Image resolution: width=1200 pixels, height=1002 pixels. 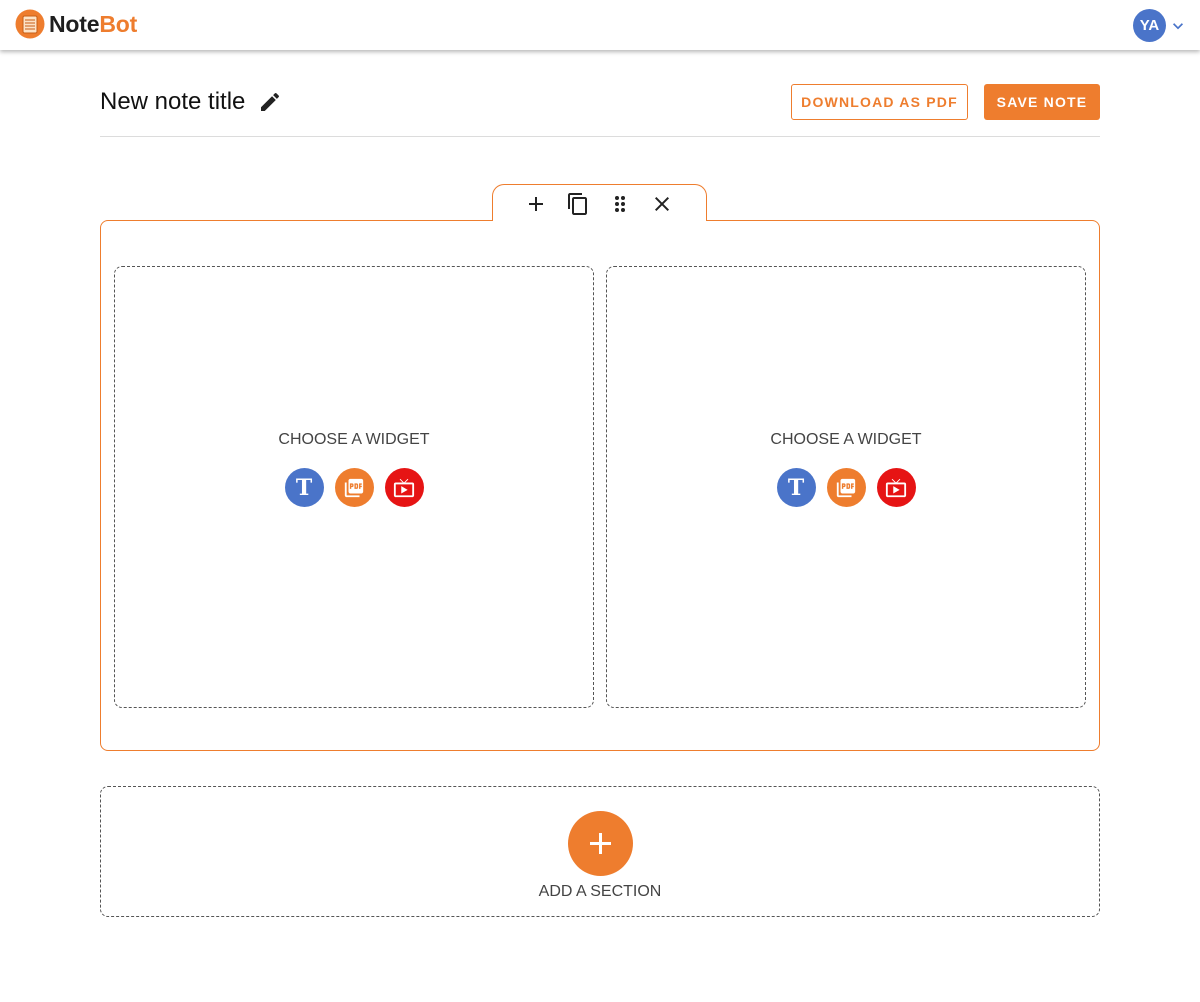 What do you see at coordinates (600, 891) in the screenshot?
I see `add-section-label: ADD A SECTION` at bounding box center [600, 891].